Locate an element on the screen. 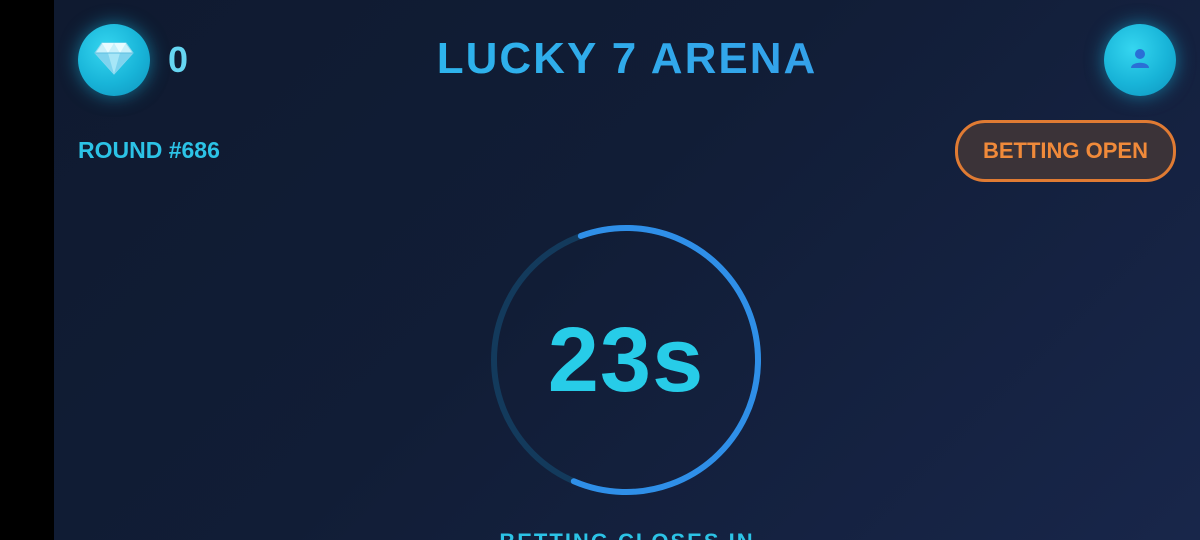  user-icon is located at coordinates (1140, 60).